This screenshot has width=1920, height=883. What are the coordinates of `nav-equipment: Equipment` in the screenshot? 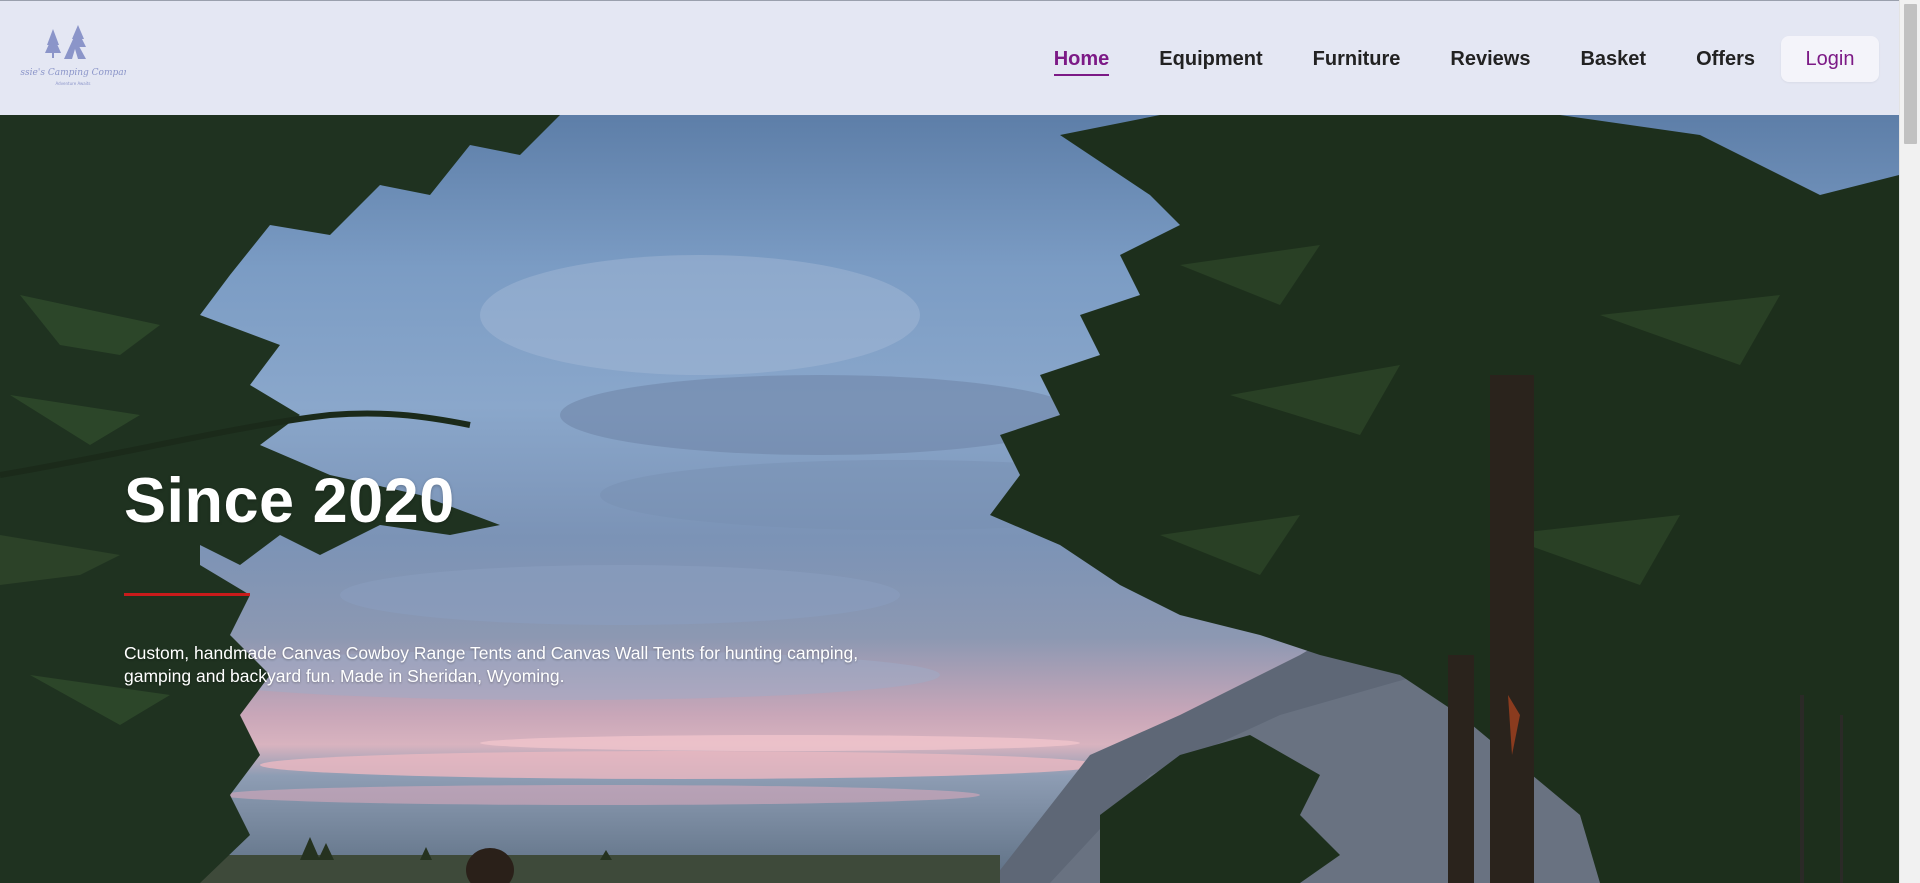 It's located at (1210, 59).